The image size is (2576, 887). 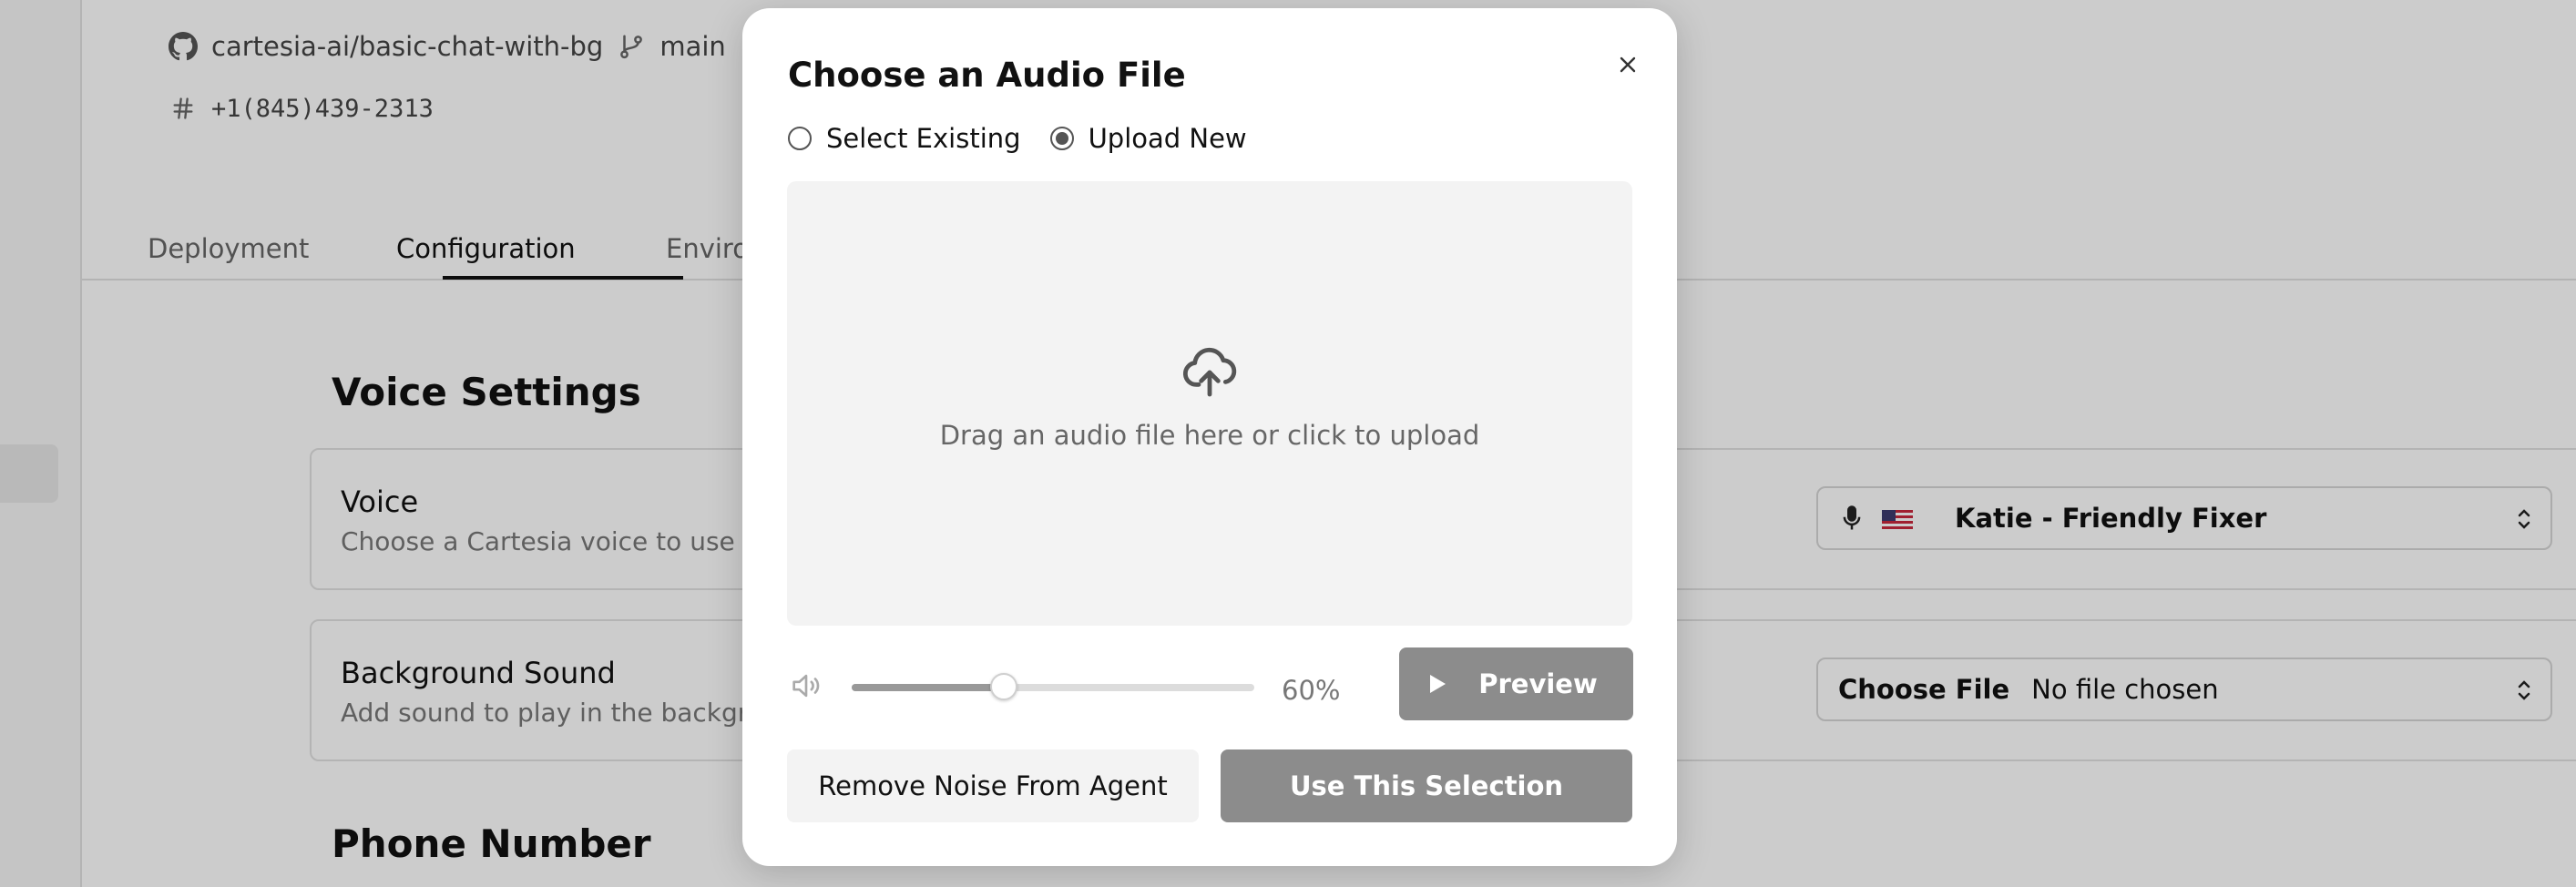 I want to click on close-icon, so click(x=1628, y=64).